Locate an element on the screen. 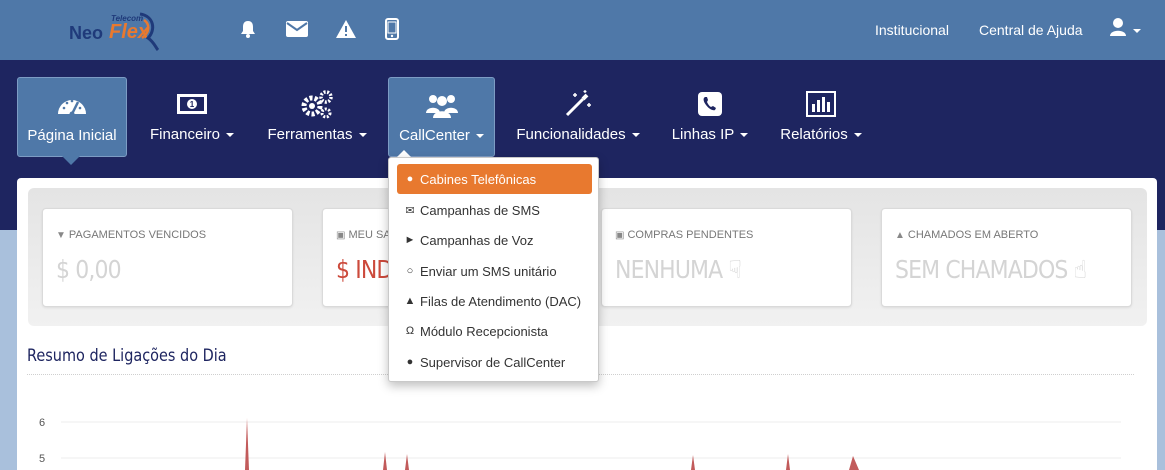 This screenshot has width=1165, height=470. mobile-icon is located at coordinates (392, 29).